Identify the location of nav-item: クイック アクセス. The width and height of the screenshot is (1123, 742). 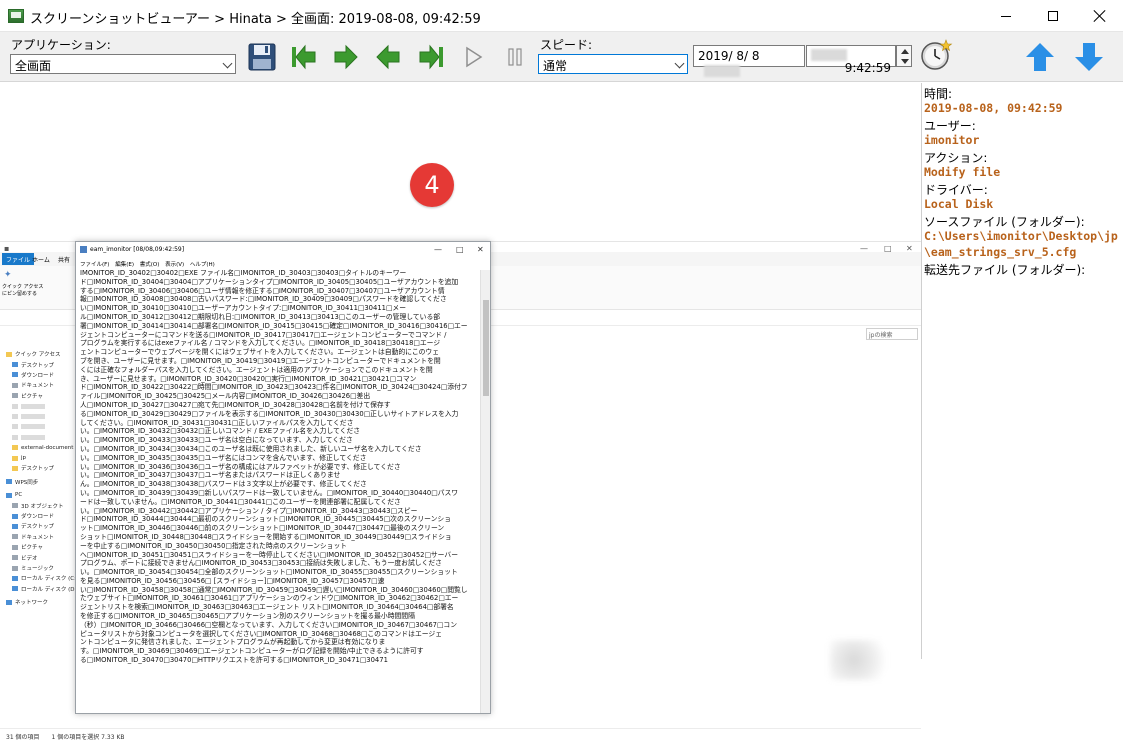
(37, 354).